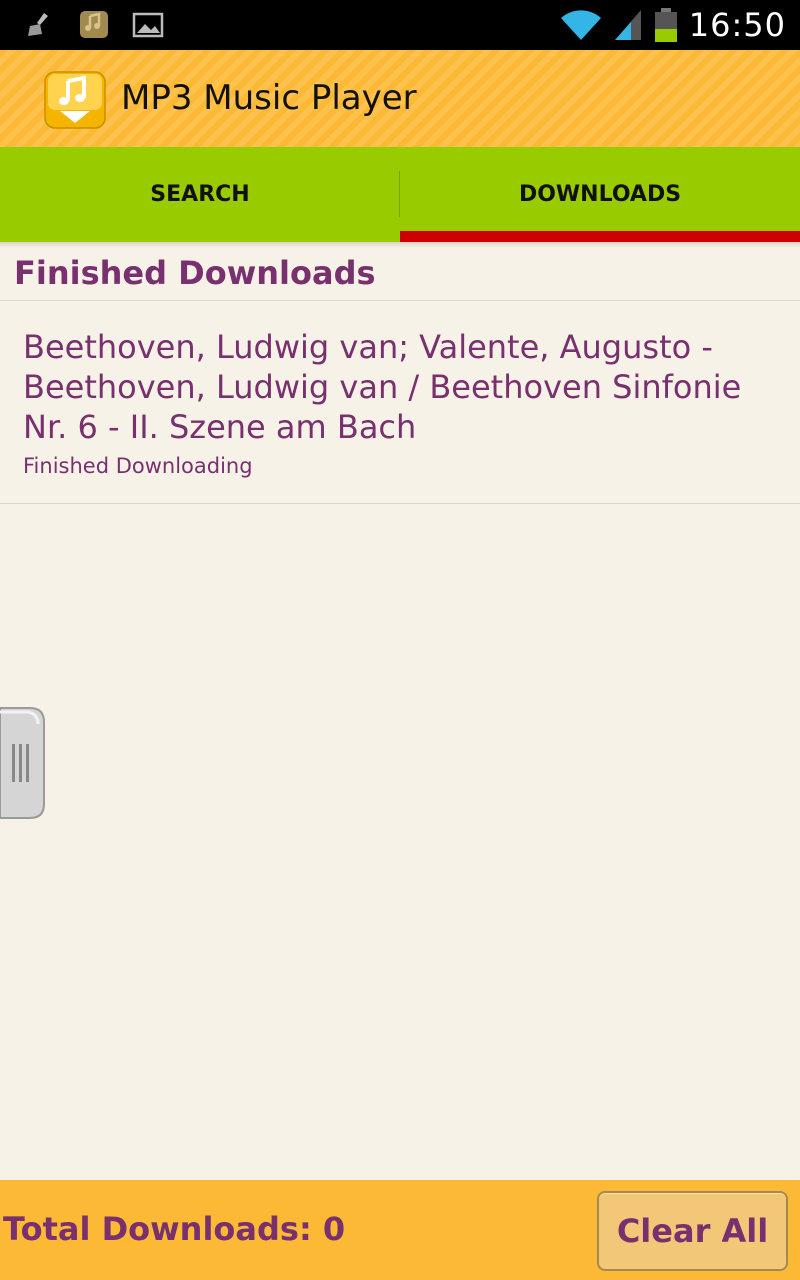 This screenshot has width=800, height=1280. What do you see at coordinates (148, 25) in the screenshot?
I see `image-icon` at bounding box center [148, 25].